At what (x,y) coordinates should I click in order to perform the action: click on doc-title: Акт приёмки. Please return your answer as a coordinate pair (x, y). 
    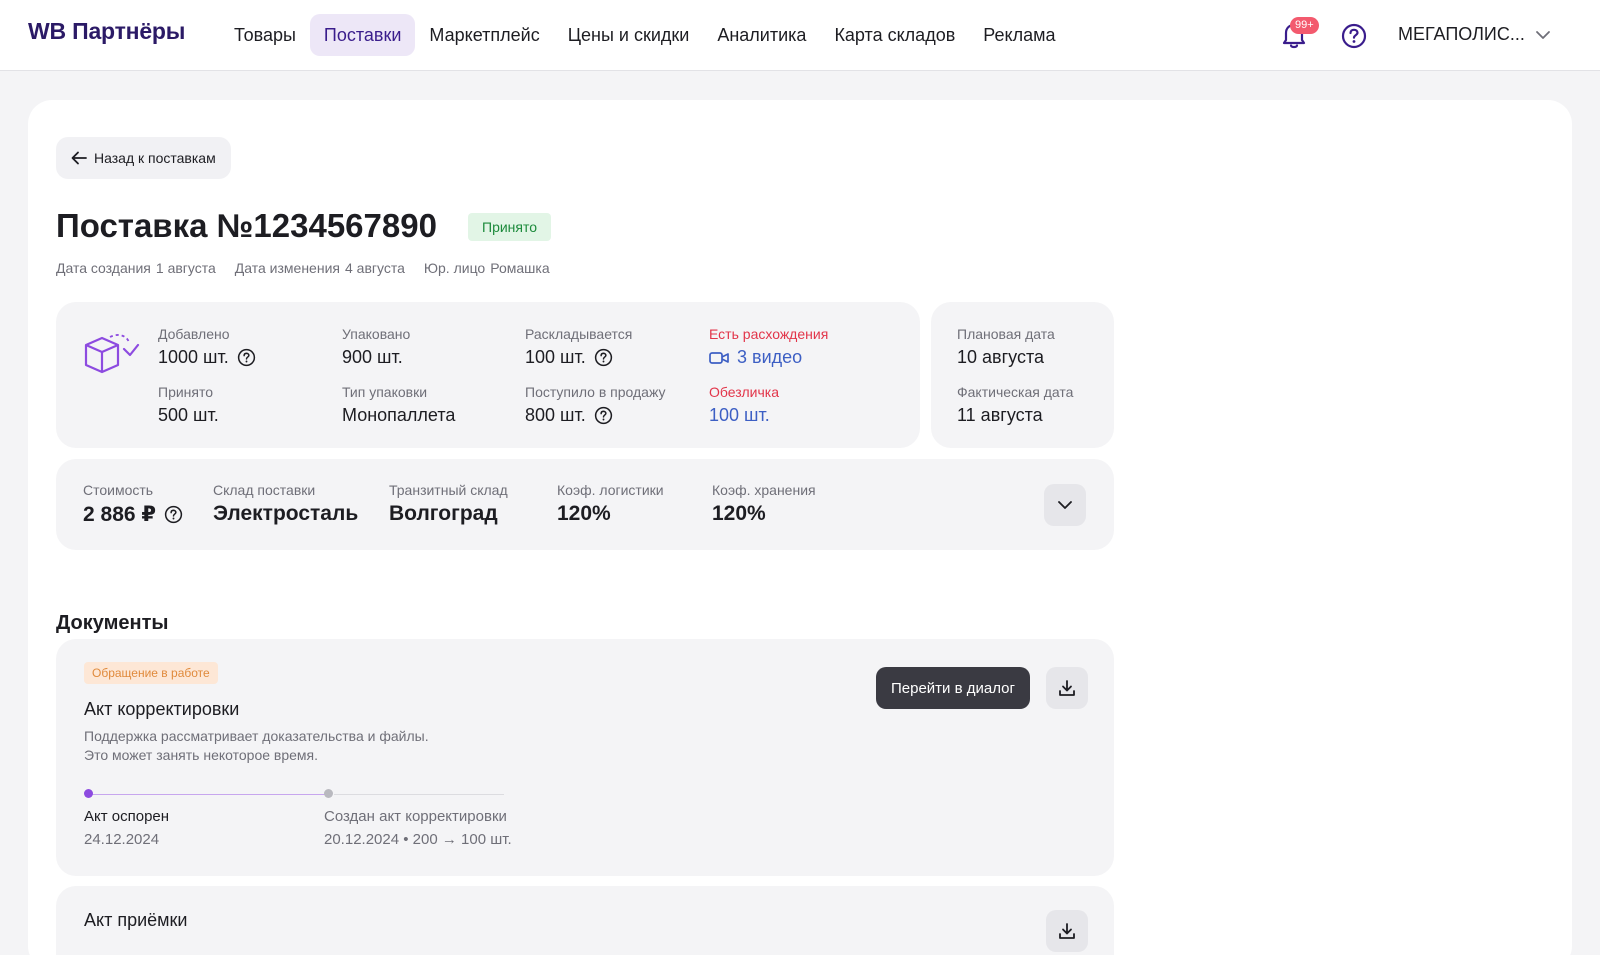
    Looking at the image, I should click on (136, 920).